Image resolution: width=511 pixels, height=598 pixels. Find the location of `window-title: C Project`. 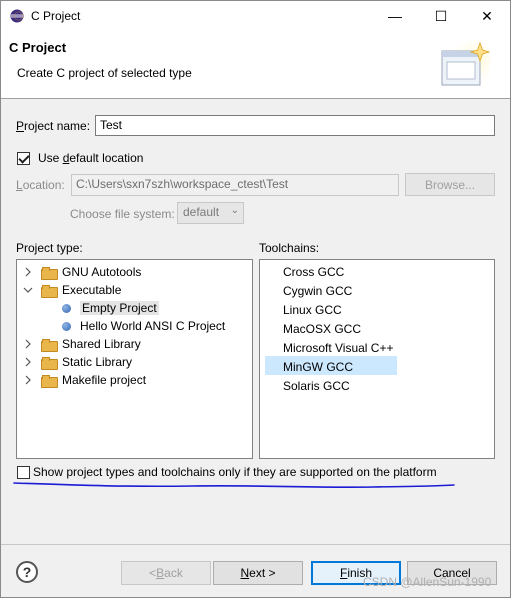

window-title: C Project is located at coordinates (56, 16).